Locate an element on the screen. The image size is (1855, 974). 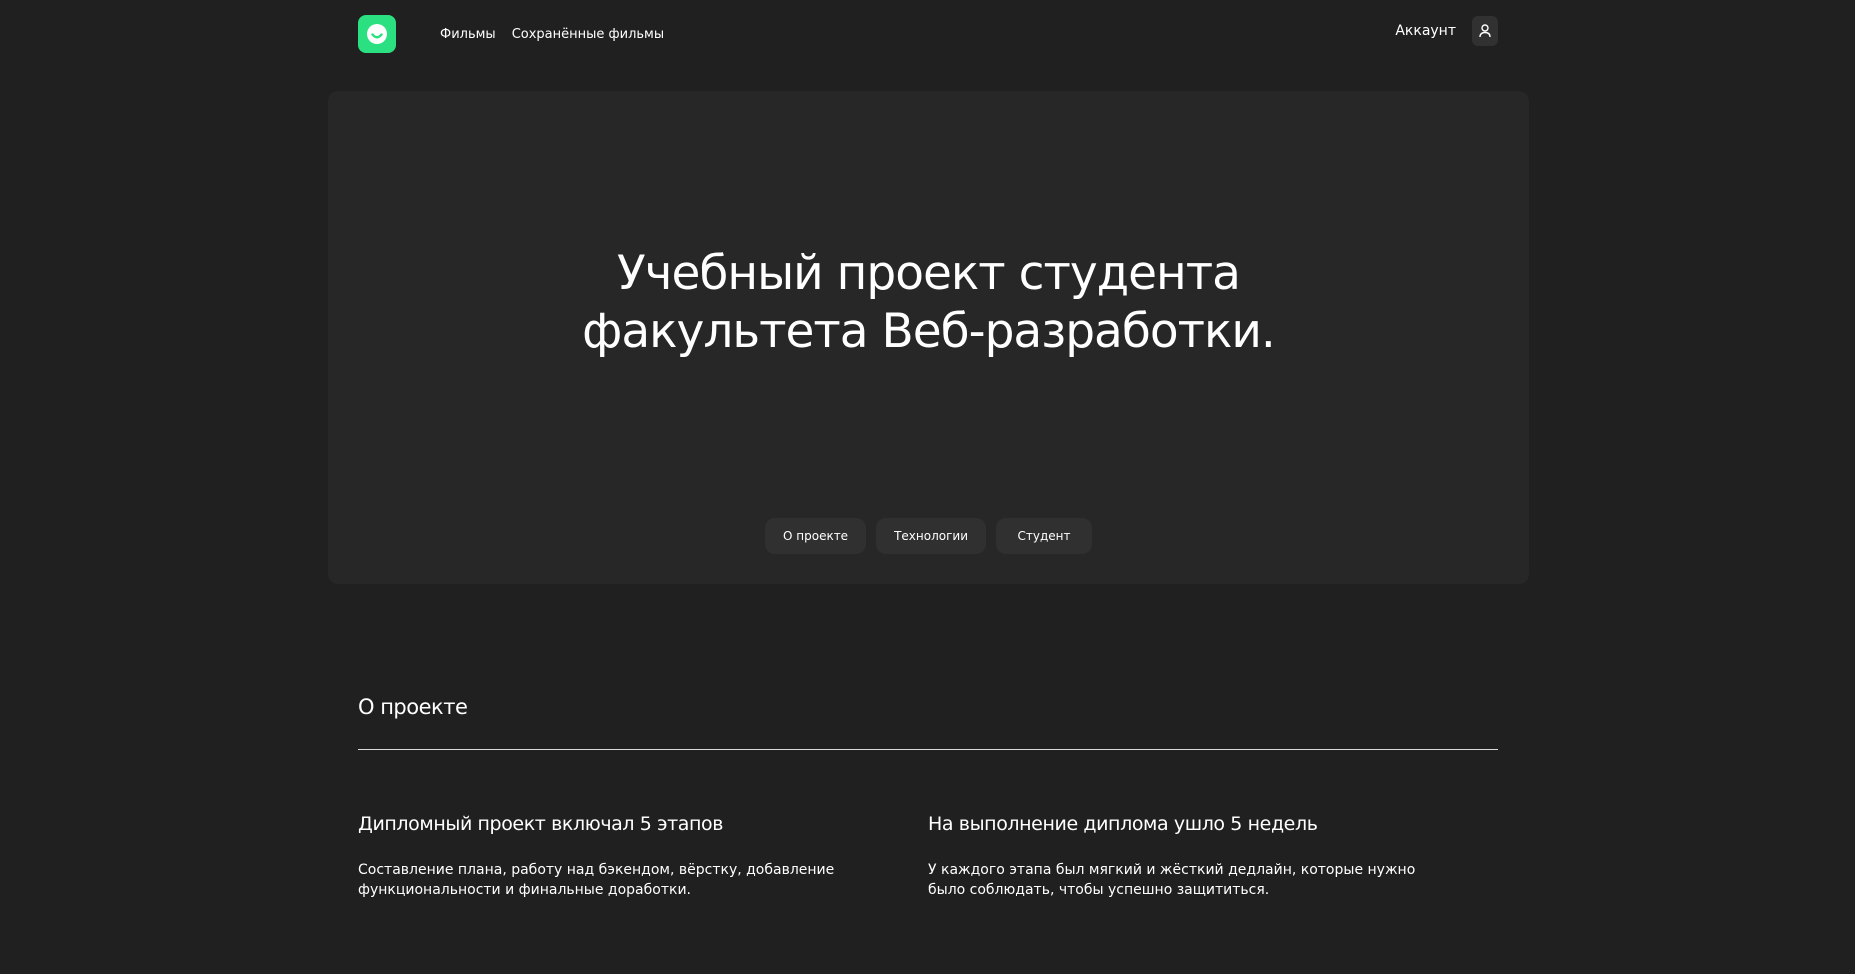
logo is located at coordinates (377, 34).